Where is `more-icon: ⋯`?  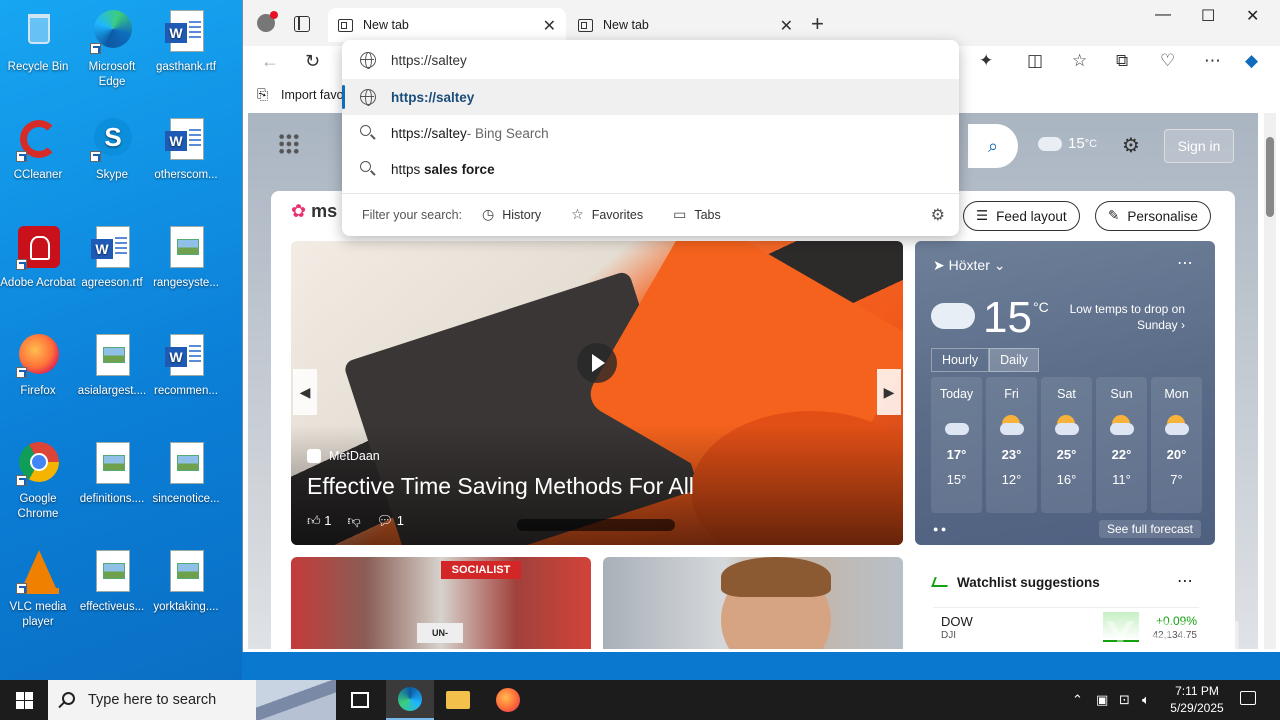 more-icon: ⋯ is located at coordinates (1212, 61).